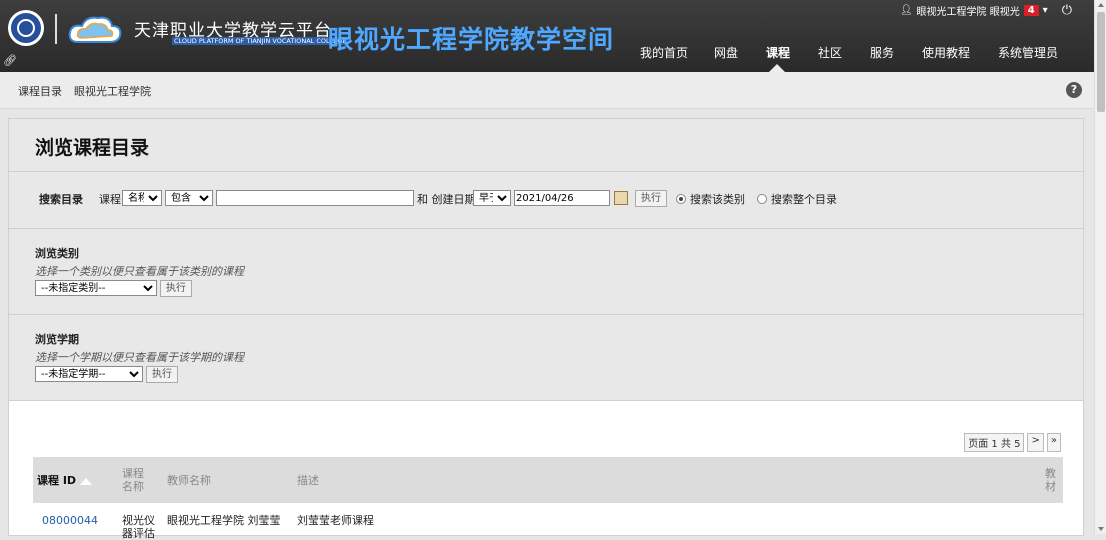 The width and height of the screenshot is (1106, 540). I want to click on link-icon: 🔗︎, so click(10, 60).